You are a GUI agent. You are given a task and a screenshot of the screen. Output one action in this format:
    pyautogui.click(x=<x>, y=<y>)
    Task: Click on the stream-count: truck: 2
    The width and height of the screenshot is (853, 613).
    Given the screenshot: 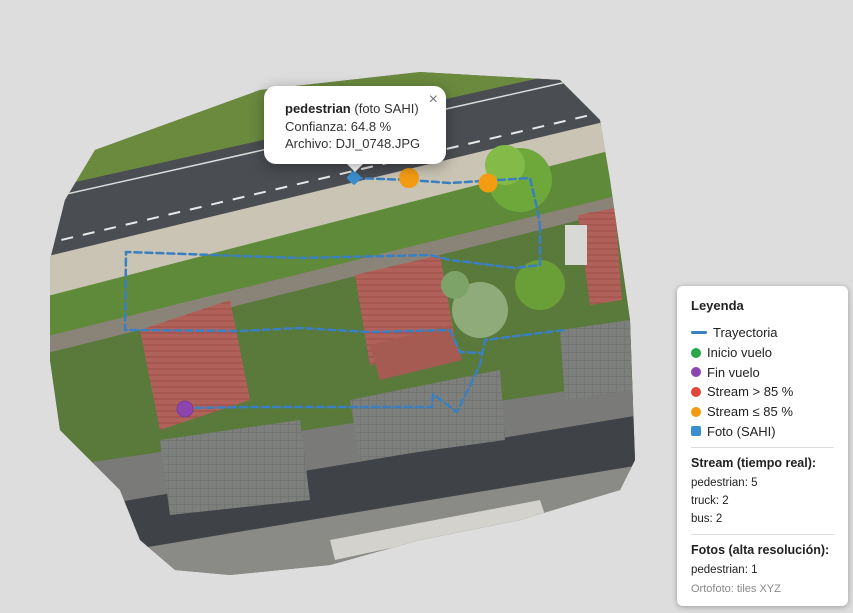 What is the action you would take?
    pyautogui.click(x=710, y=501)
    